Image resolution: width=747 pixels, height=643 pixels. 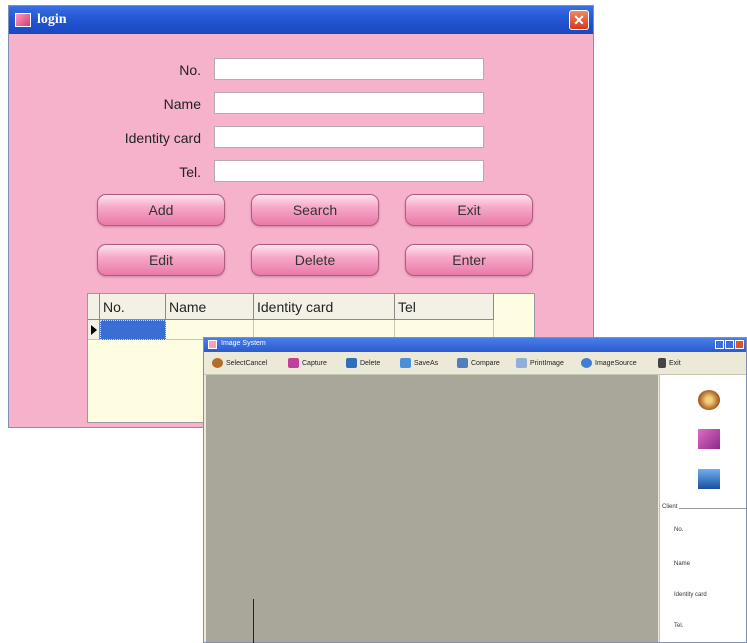 I want to click on table-cell-no-selected, so click(x=133, y=330).